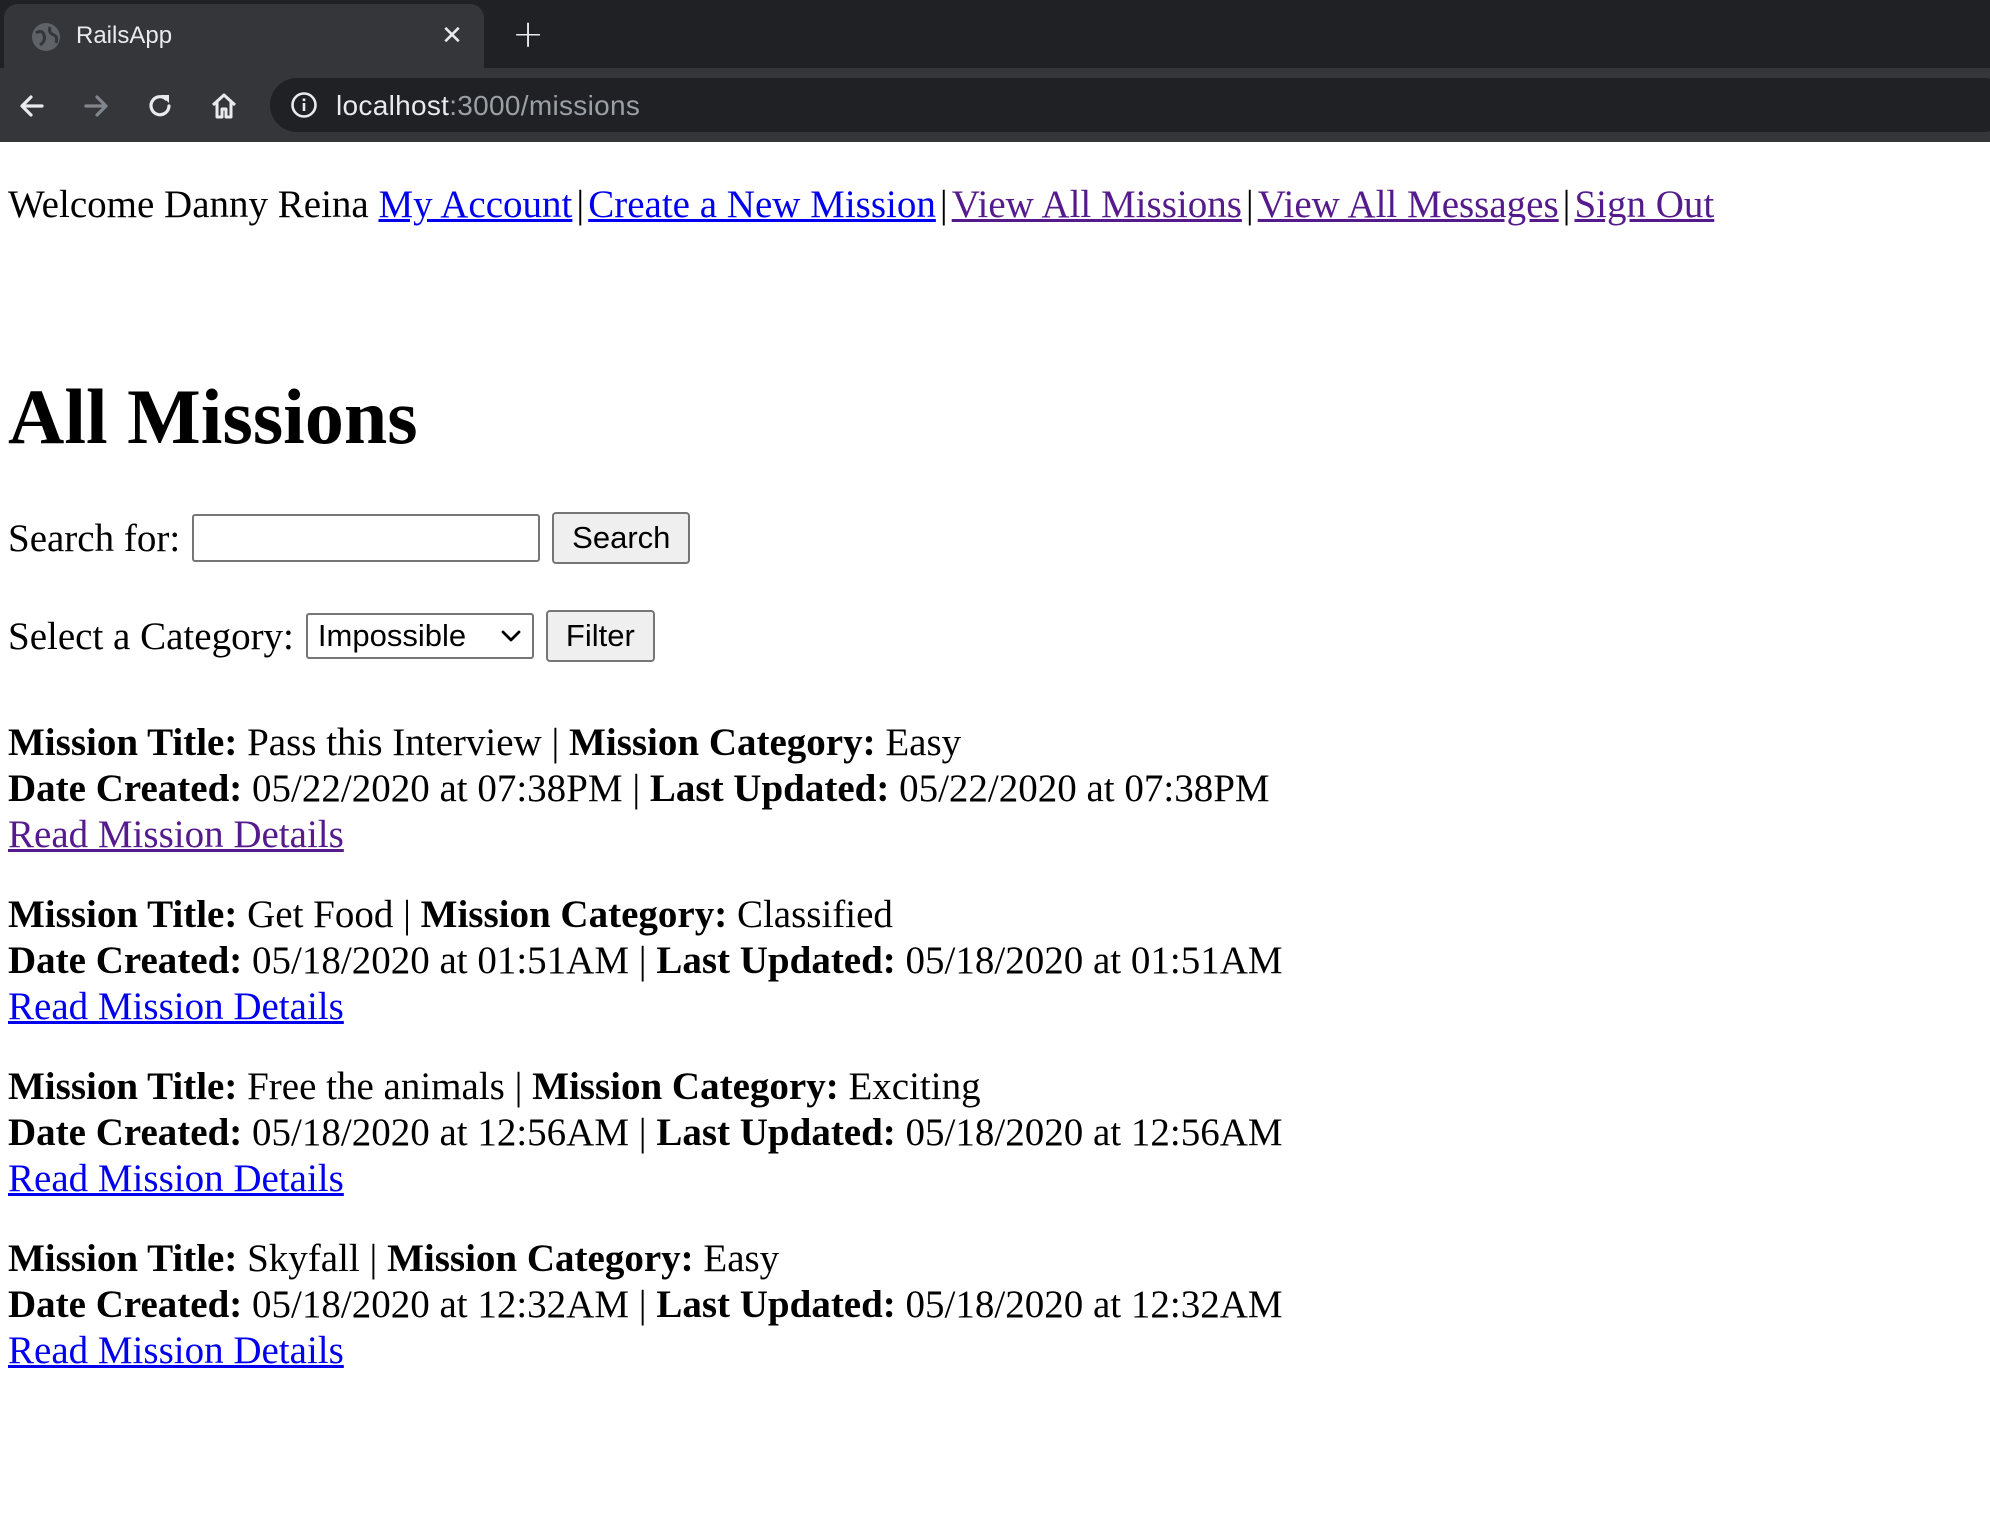  Describe the element at coordinates (96, 106) in the screenshot. I see `forward-arrow-icon` at that location.